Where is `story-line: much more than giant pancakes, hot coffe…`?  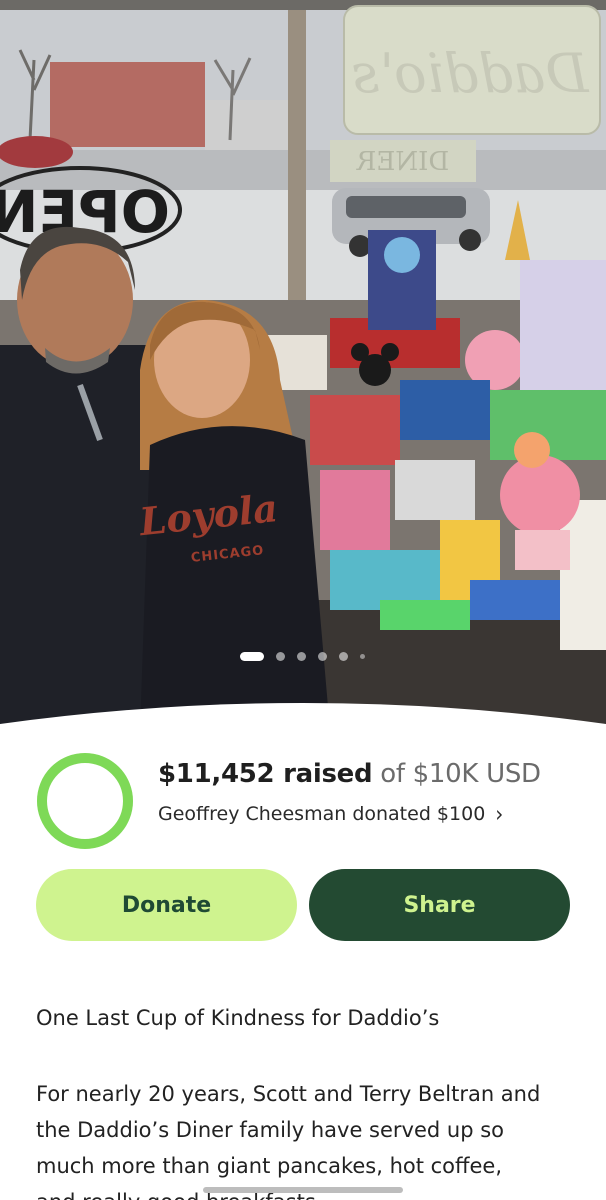
story-line: much more than giant pancakes, hot coffe… is located at coordinates (269, 1166).